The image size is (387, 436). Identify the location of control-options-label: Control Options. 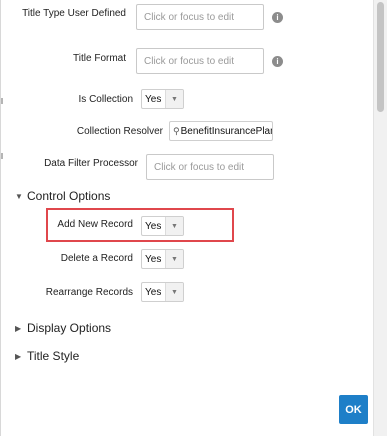
(69, 196).